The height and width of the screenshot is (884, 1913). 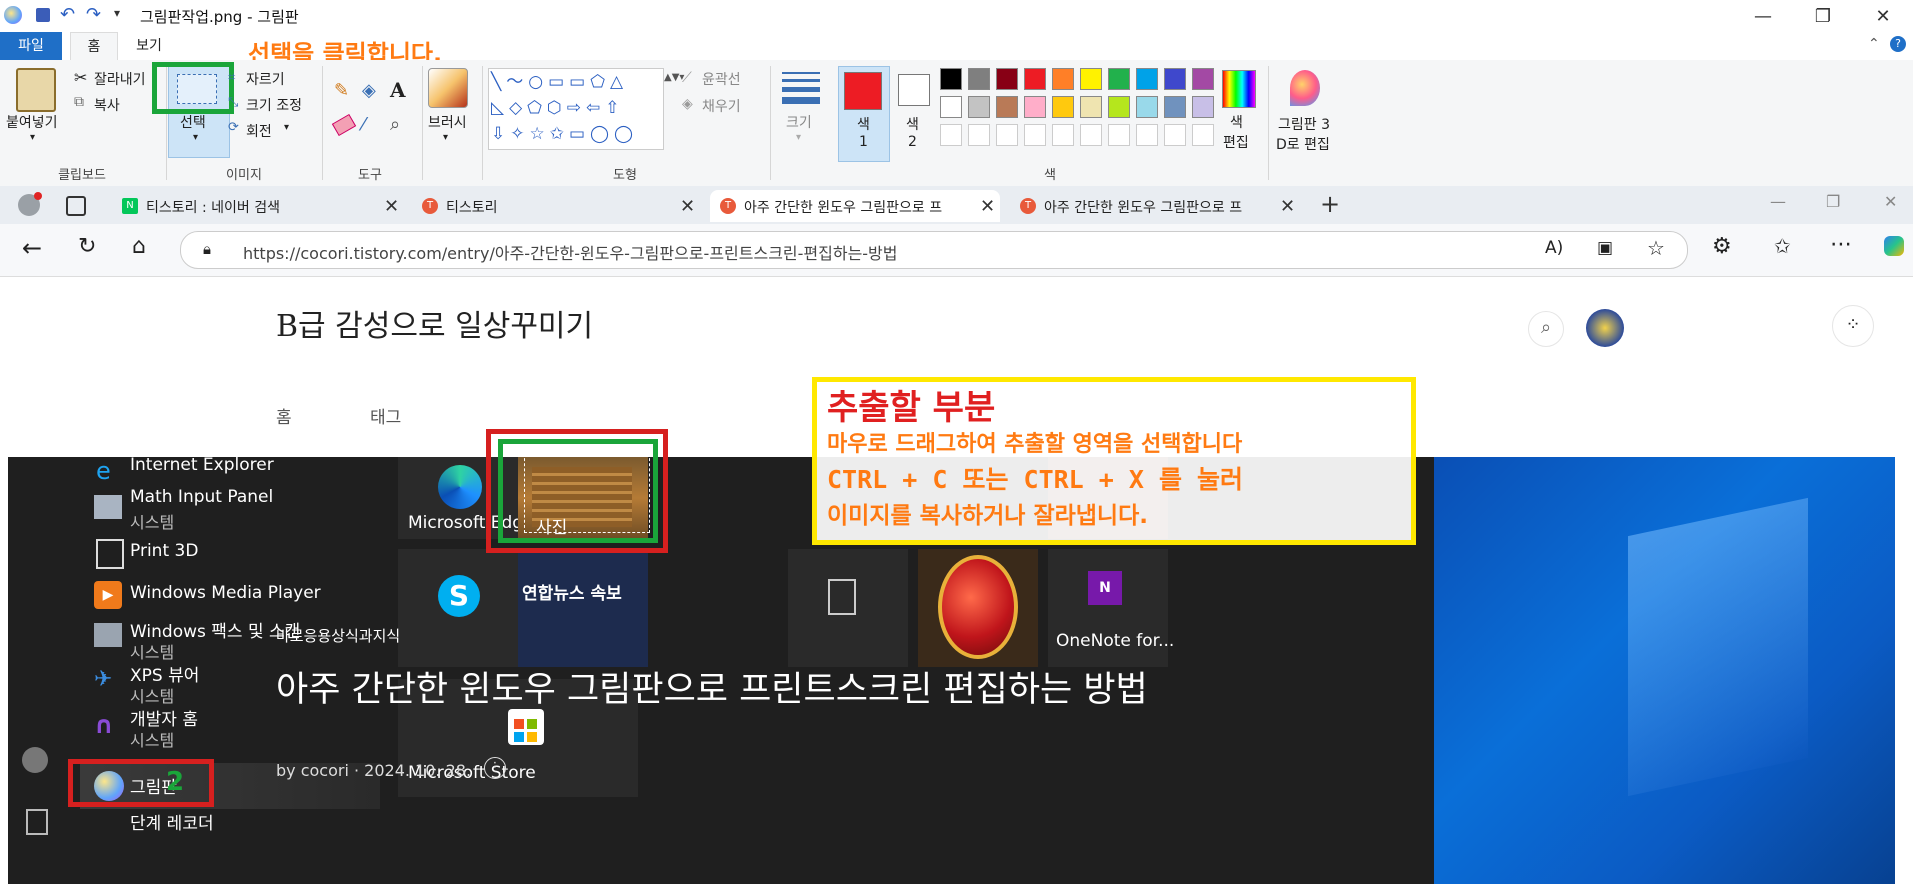 What do you see at coordinates (31, 46) in the screenshot?
I see `tab-file: 파일` at bounding box center [31, 46].